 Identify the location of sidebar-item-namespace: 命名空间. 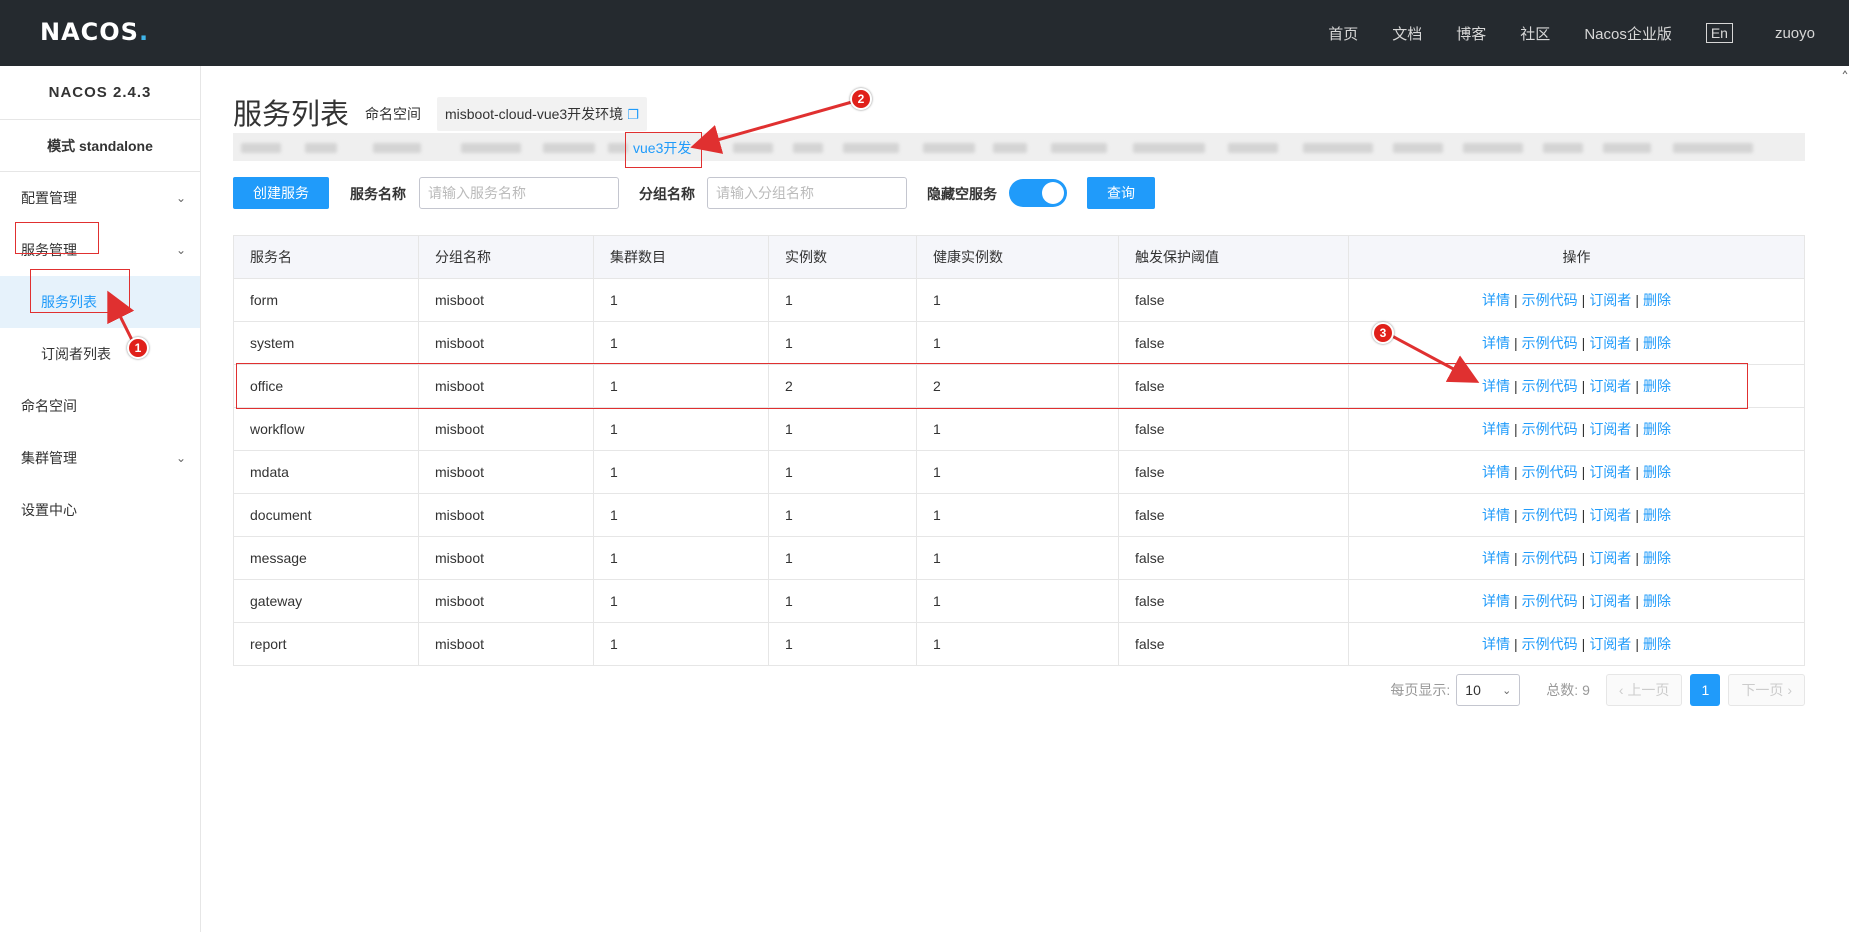
(100, 406).